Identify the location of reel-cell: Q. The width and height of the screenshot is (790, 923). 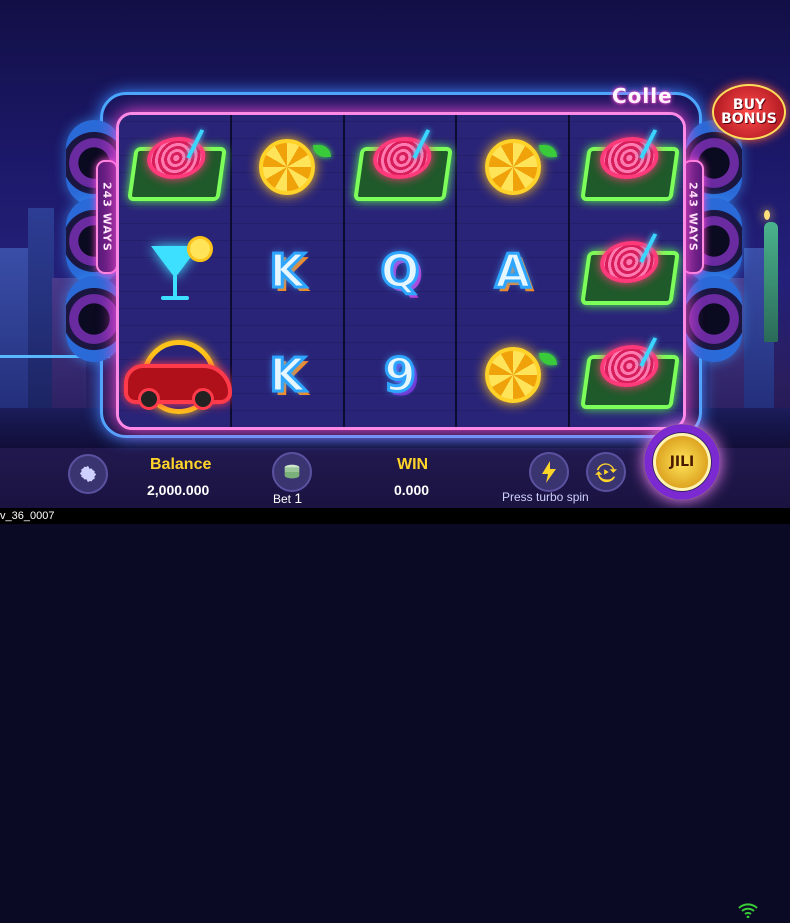
(400, 271).